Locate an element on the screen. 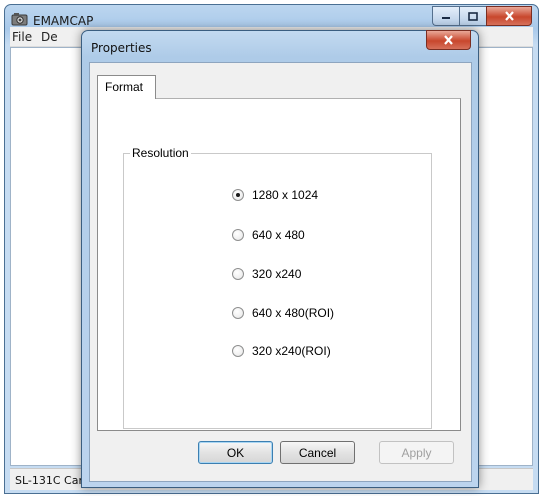 The height and width of the screenshot is (496, 542). menu-device: De is located at coordinates (49, 37).